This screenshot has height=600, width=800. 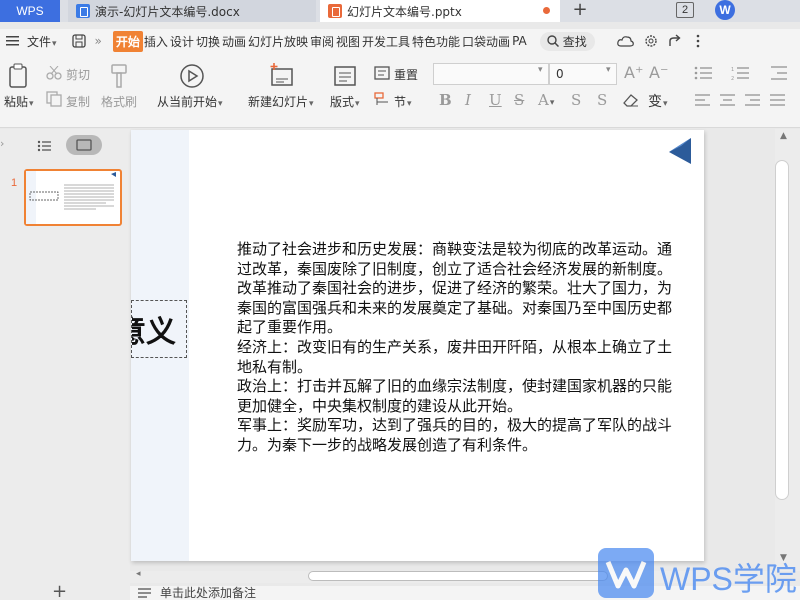 What do you see at coordinates (192, 76) in the screenshot?
I see `play-icon` at bounding box center [192, 76].